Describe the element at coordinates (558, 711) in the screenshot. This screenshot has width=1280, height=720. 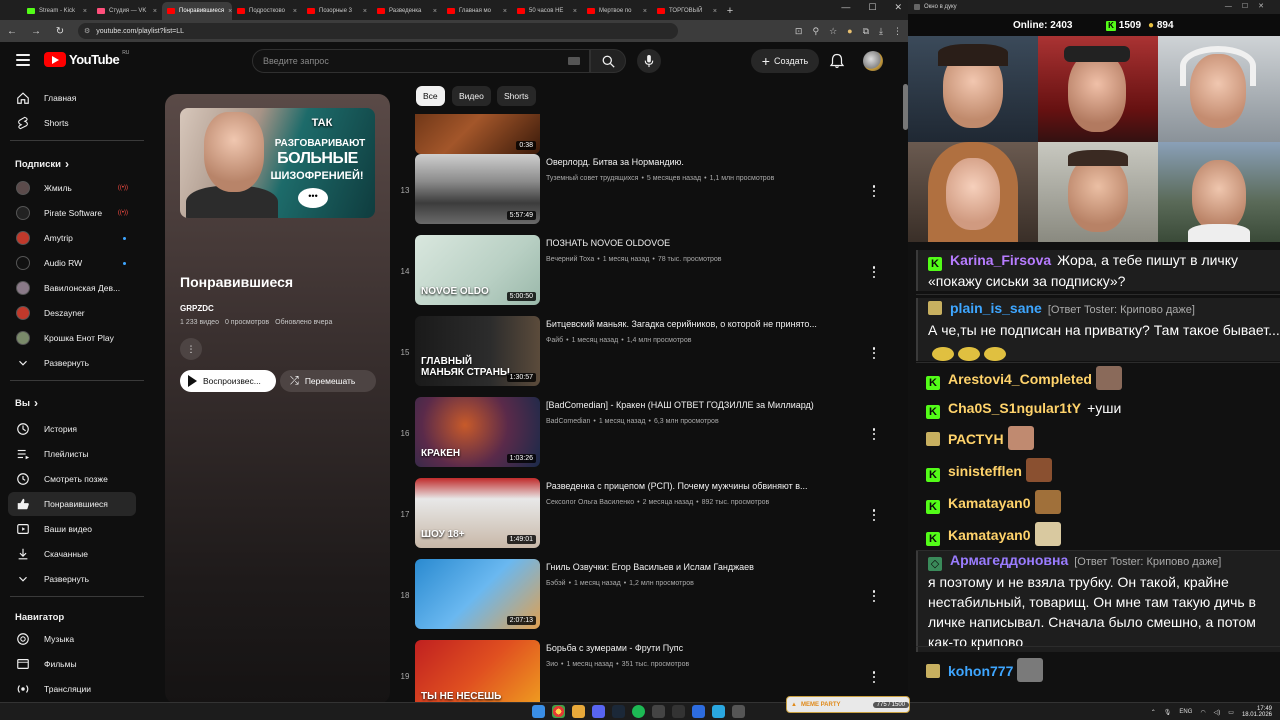
I see `chrome-icon` at that location.